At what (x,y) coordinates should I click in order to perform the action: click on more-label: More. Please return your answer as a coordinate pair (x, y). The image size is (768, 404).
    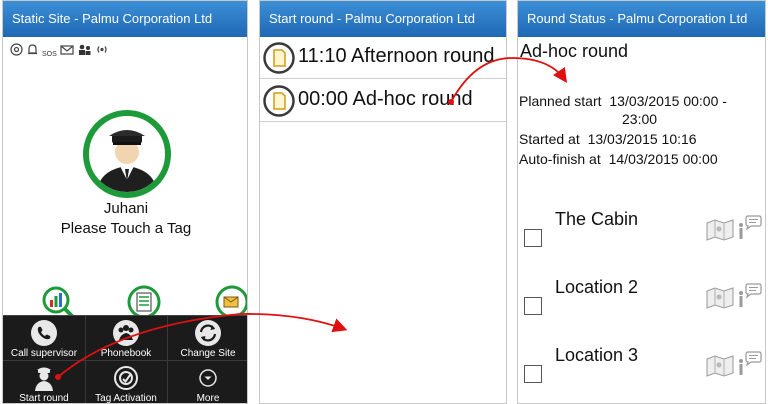
    Looking at the image, I should click on (208, 398).